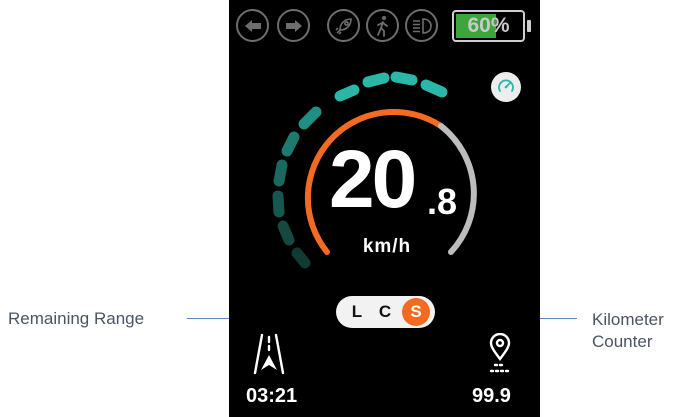 The height and width of the screenshot is (417, 679). I want to click on mode-s: S, so click(416, 312).